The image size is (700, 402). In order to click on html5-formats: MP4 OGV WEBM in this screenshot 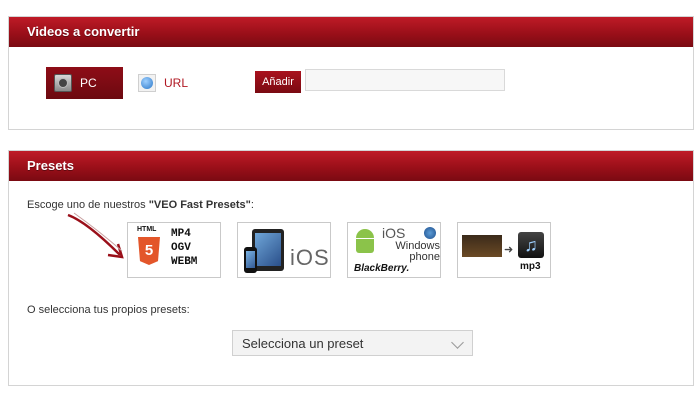, I will do `click(184, 248)`.